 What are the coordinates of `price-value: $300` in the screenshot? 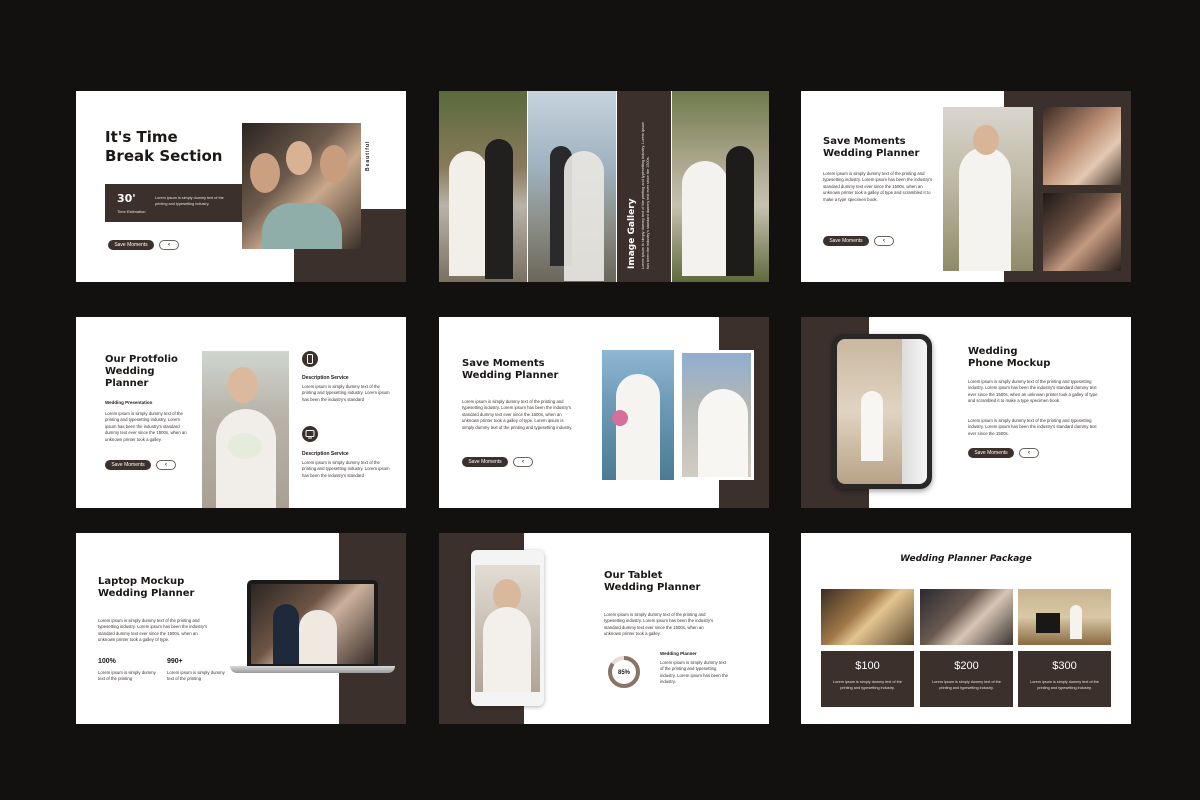 It's located at (1064, 666).